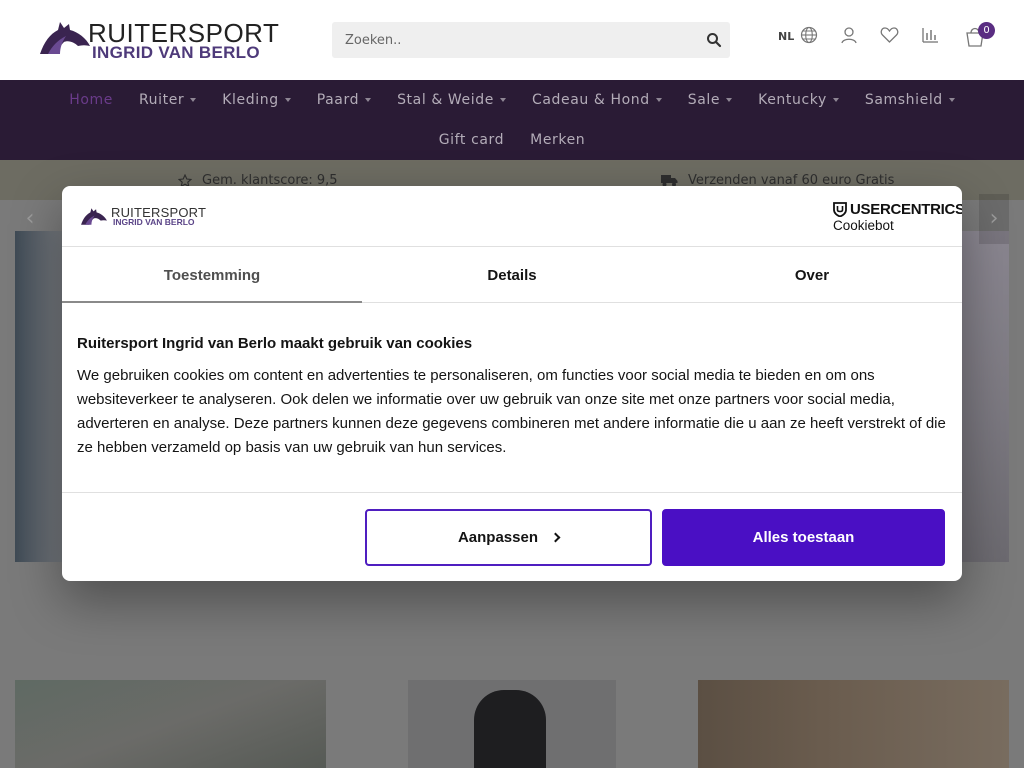 The image size is (1024, 768). What do you see at coordinates (30, 219) in the screenshot?
I see `slider-prev-arrow-icon: ‹` at bounding box center [30, 219].